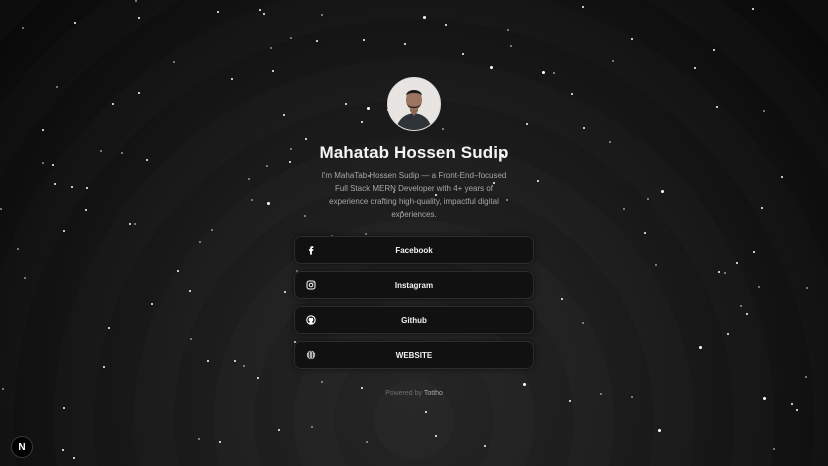  What do you see at coordinates (414, 302) in the screenshot?
I see `link-list: Facebook Instagram Github WEBSITE` at bounding box center [414, 302].